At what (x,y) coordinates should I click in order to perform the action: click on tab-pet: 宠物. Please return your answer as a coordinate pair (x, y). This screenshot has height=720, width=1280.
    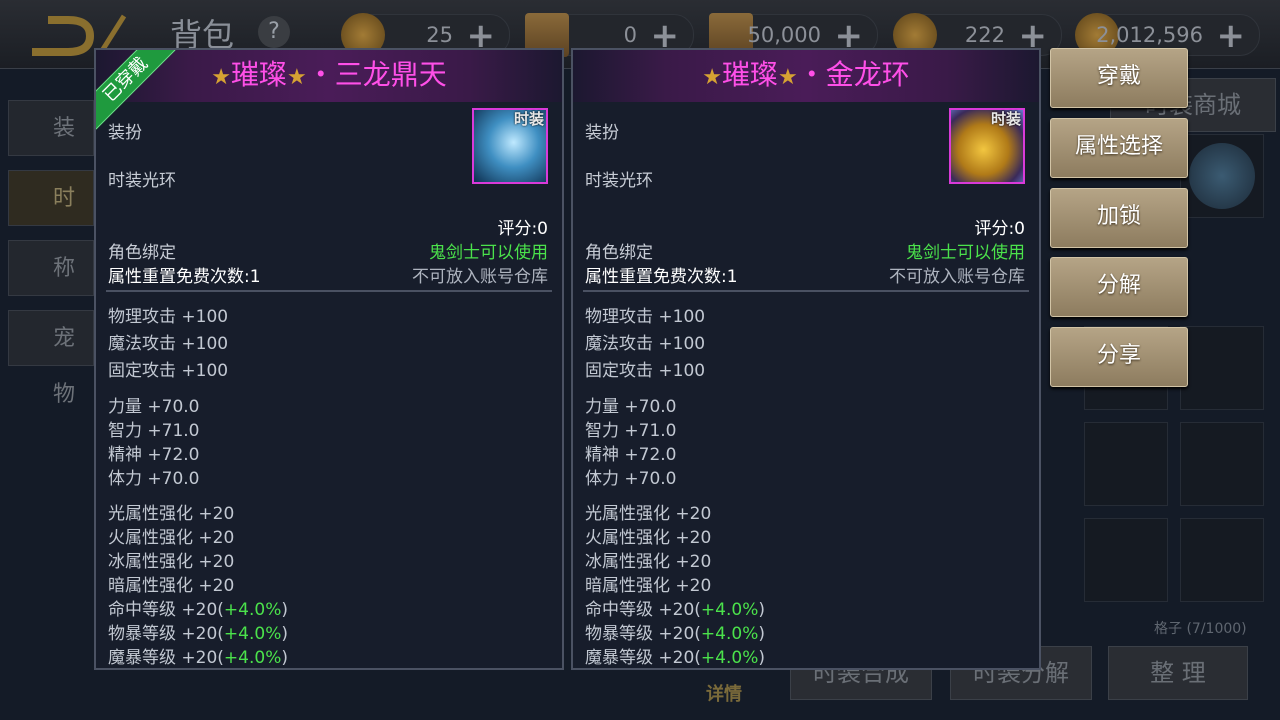
    Looking at the image, I should click on (51, 358).